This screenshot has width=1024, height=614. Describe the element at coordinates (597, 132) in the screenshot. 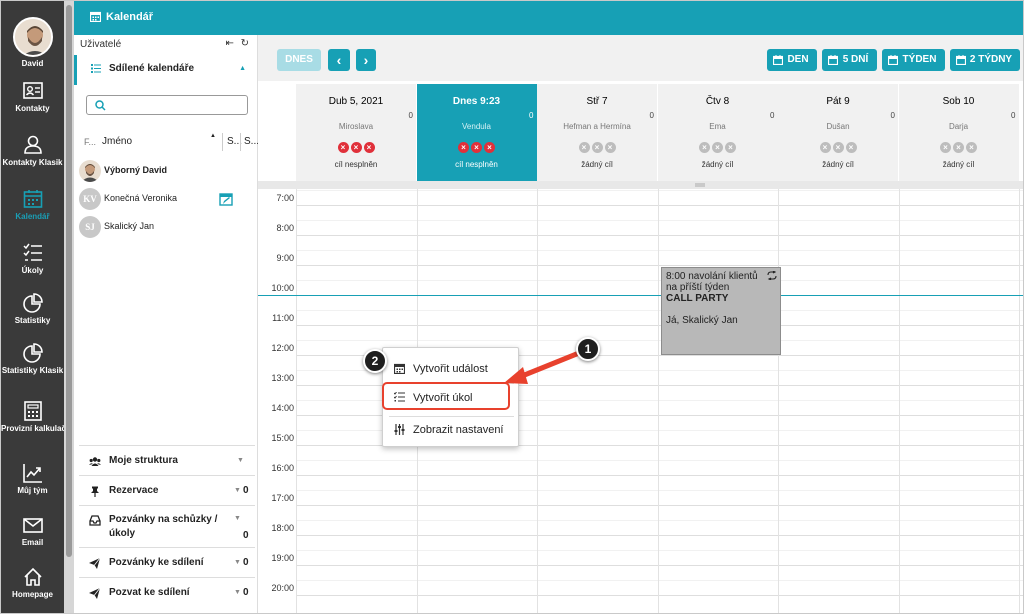

I see `day-header: Stř 7 0 Hefman a Hermína × × × žádný cíl` at that location.